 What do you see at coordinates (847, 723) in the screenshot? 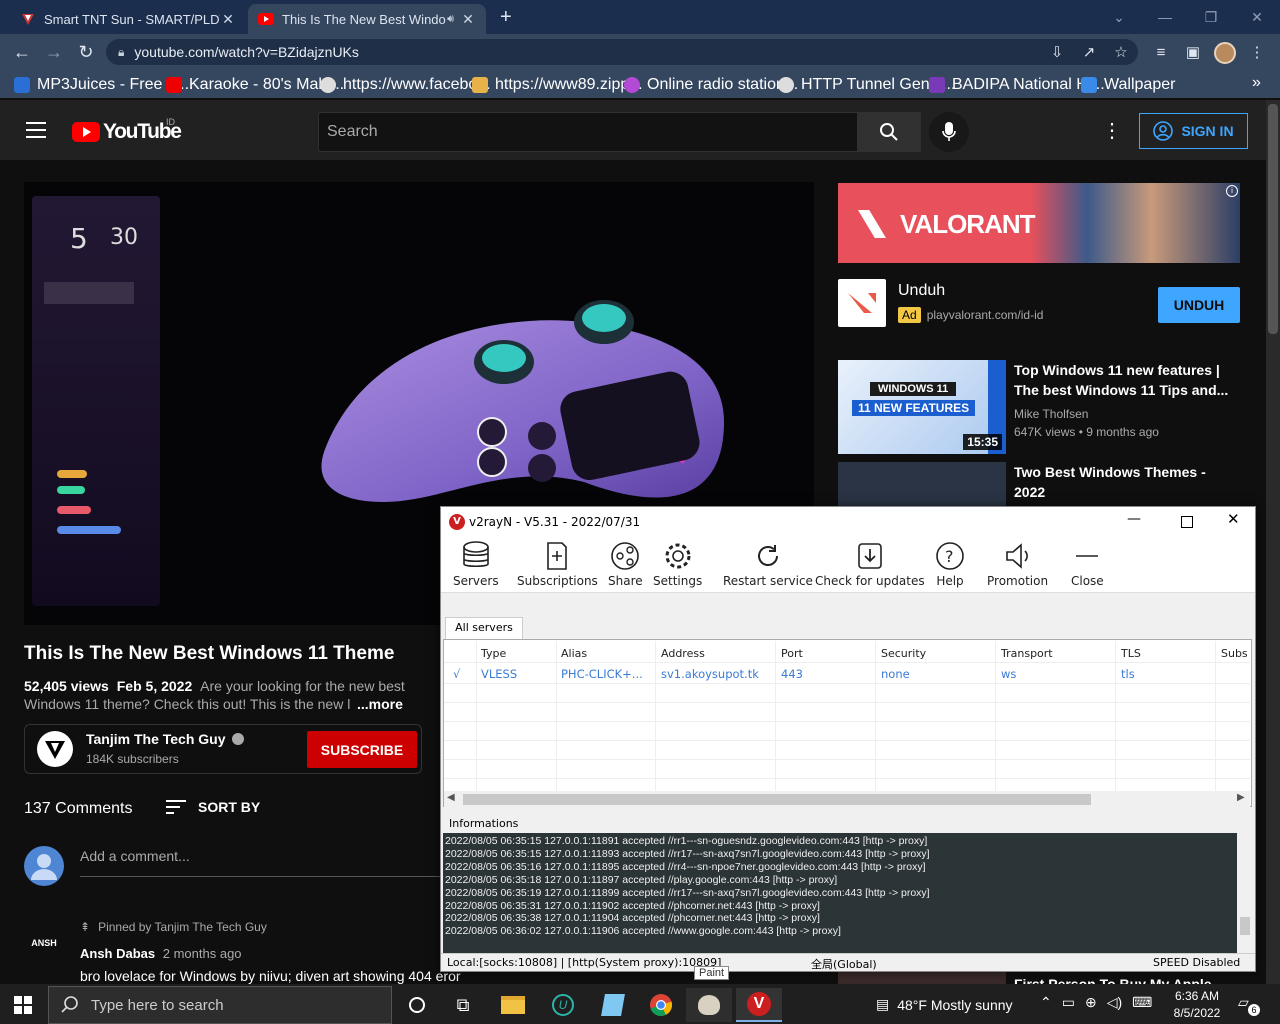
I see `server-list` at bounding box center [847, 723].